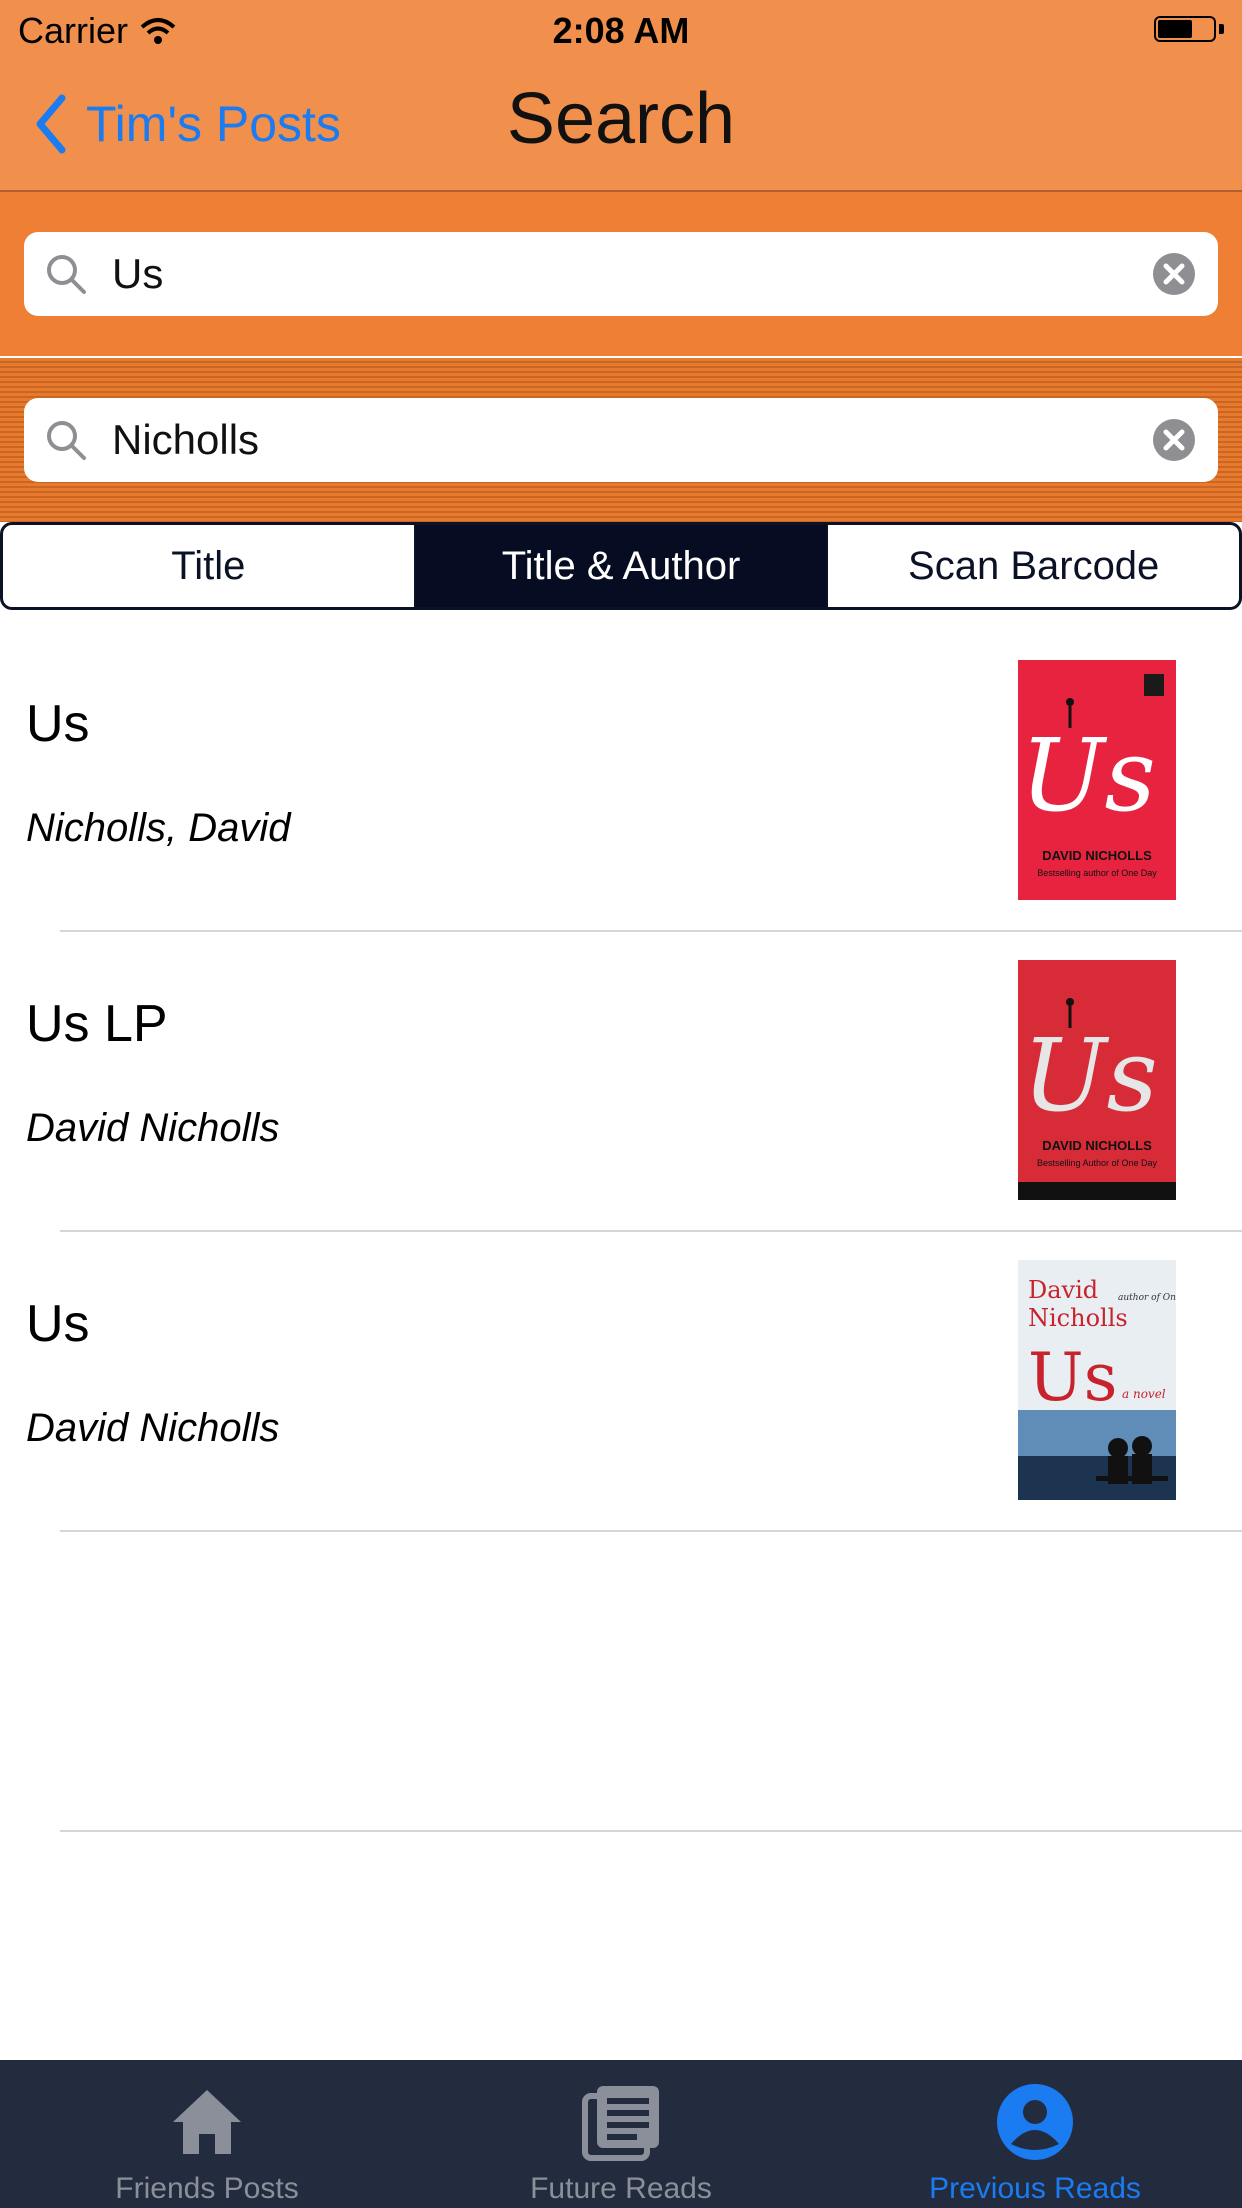  Describe the element at coordinates (1189, 30) in the screenshot. I see `battery-icon` at that location.